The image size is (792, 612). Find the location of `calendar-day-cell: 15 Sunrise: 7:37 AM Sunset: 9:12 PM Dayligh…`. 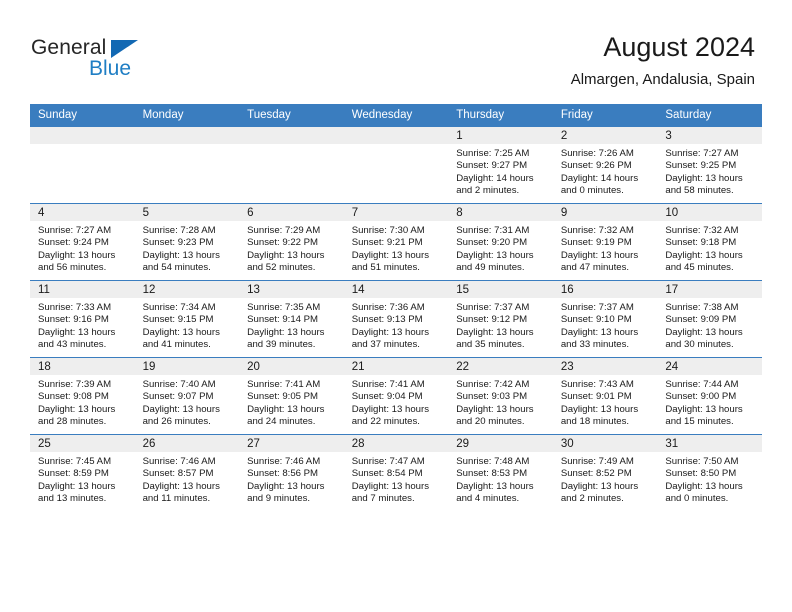

calendar-day-cell: 15 Sunrise: 7:37 AM Sunset: 9:12 PM Dayligh… is located at coordinates (500, 319).